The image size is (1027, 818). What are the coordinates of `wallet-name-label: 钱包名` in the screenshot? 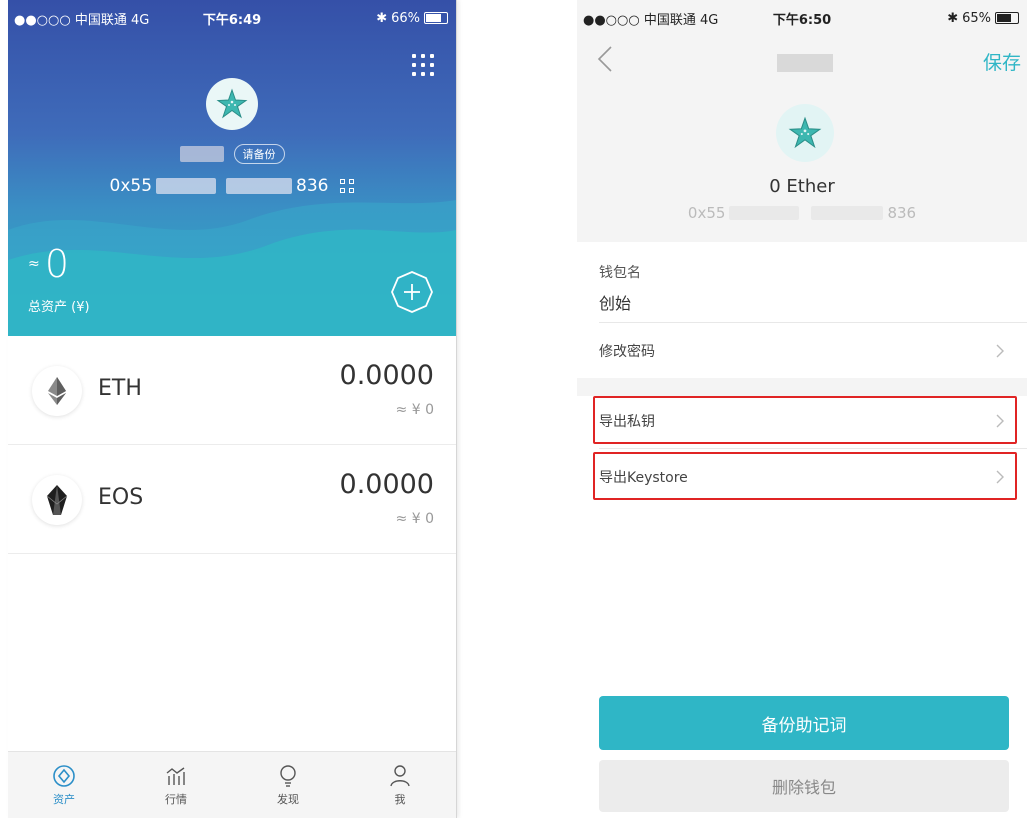 It's located at (620, 273).